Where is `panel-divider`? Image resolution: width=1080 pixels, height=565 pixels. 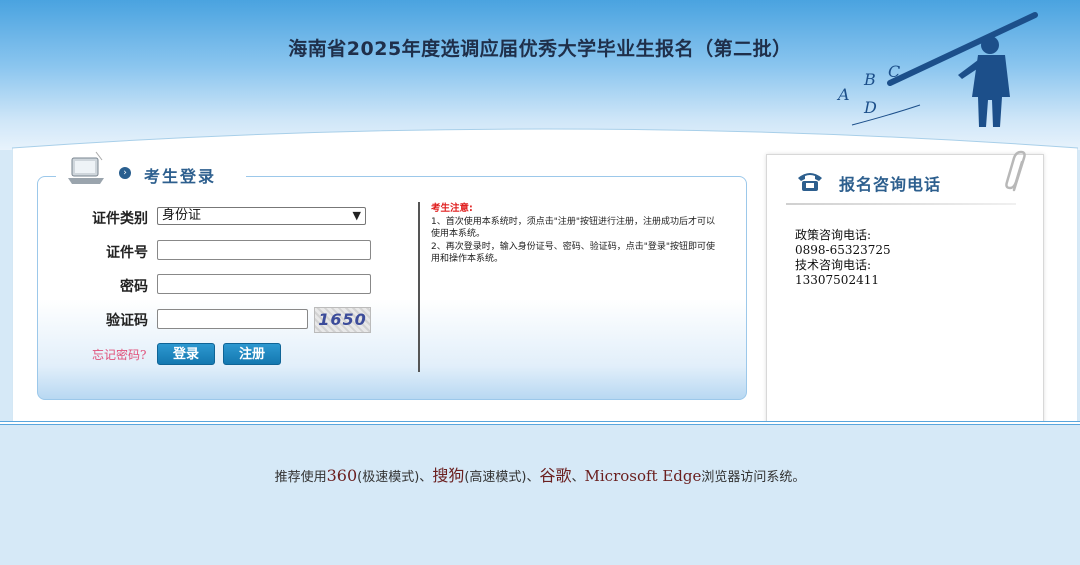
panel-divider is located at coordinates (419, 287).